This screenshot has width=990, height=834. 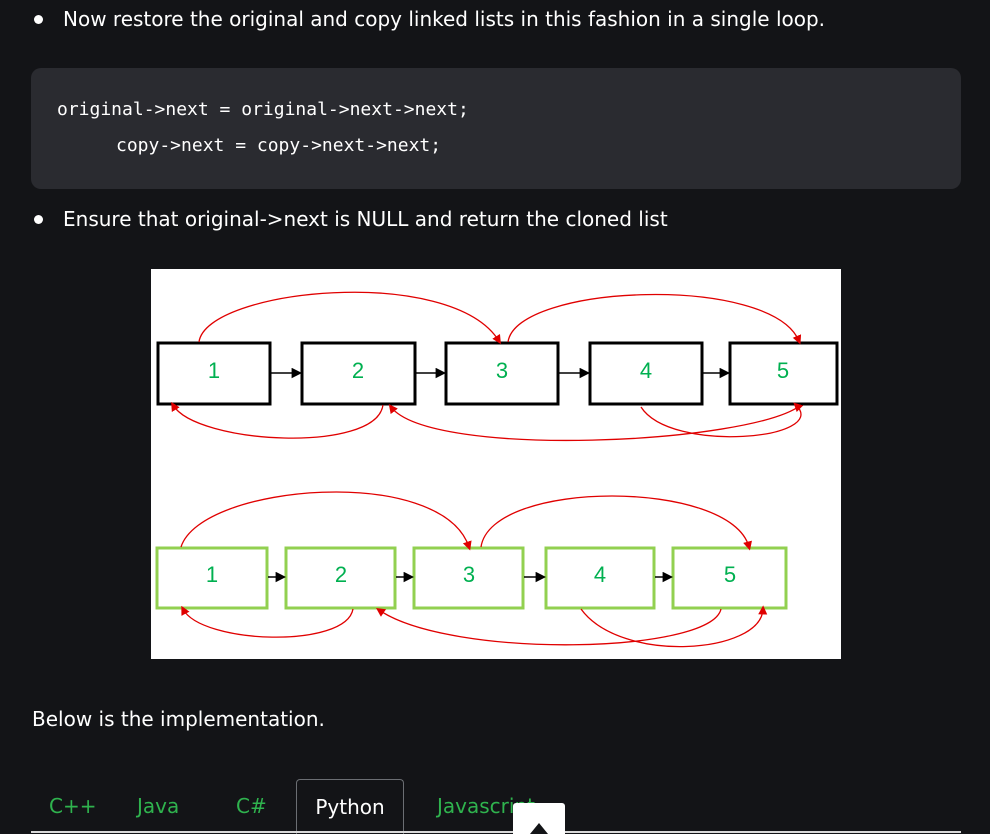 What do you see at coordinates (469, 574) in the screenshot?
I see `bottom-node-label: 3` at bounding box center [469, 574].